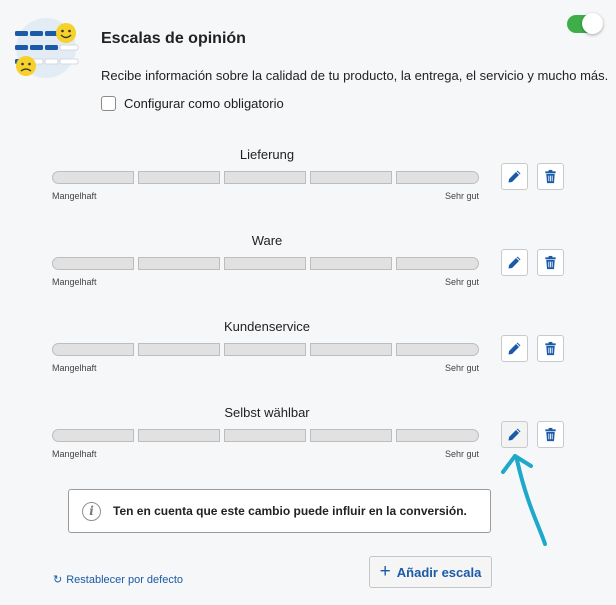 The height and width of the screenshot is (605, 616). I want to click on refresh-icon: ↻, so click(58, 580).